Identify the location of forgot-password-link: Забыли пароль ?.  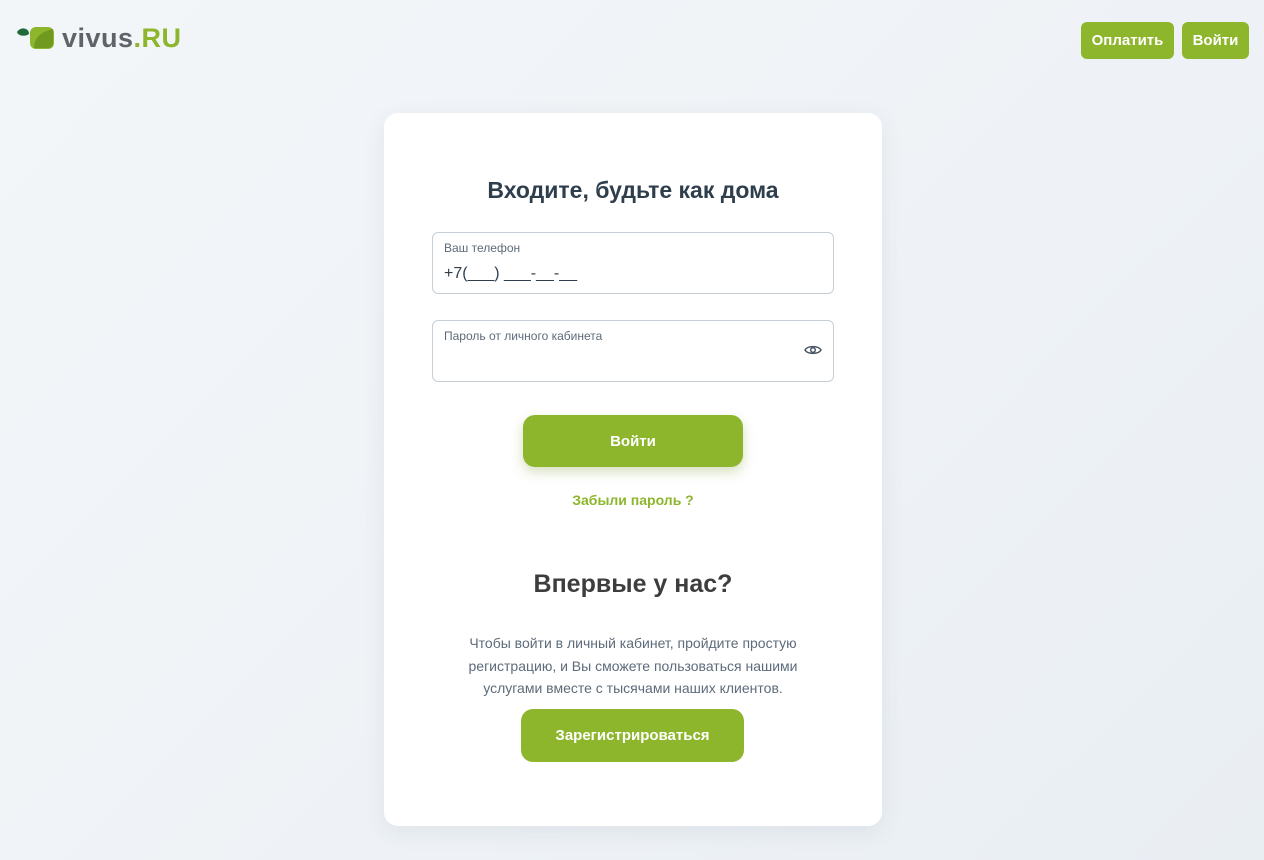
(633, 500).